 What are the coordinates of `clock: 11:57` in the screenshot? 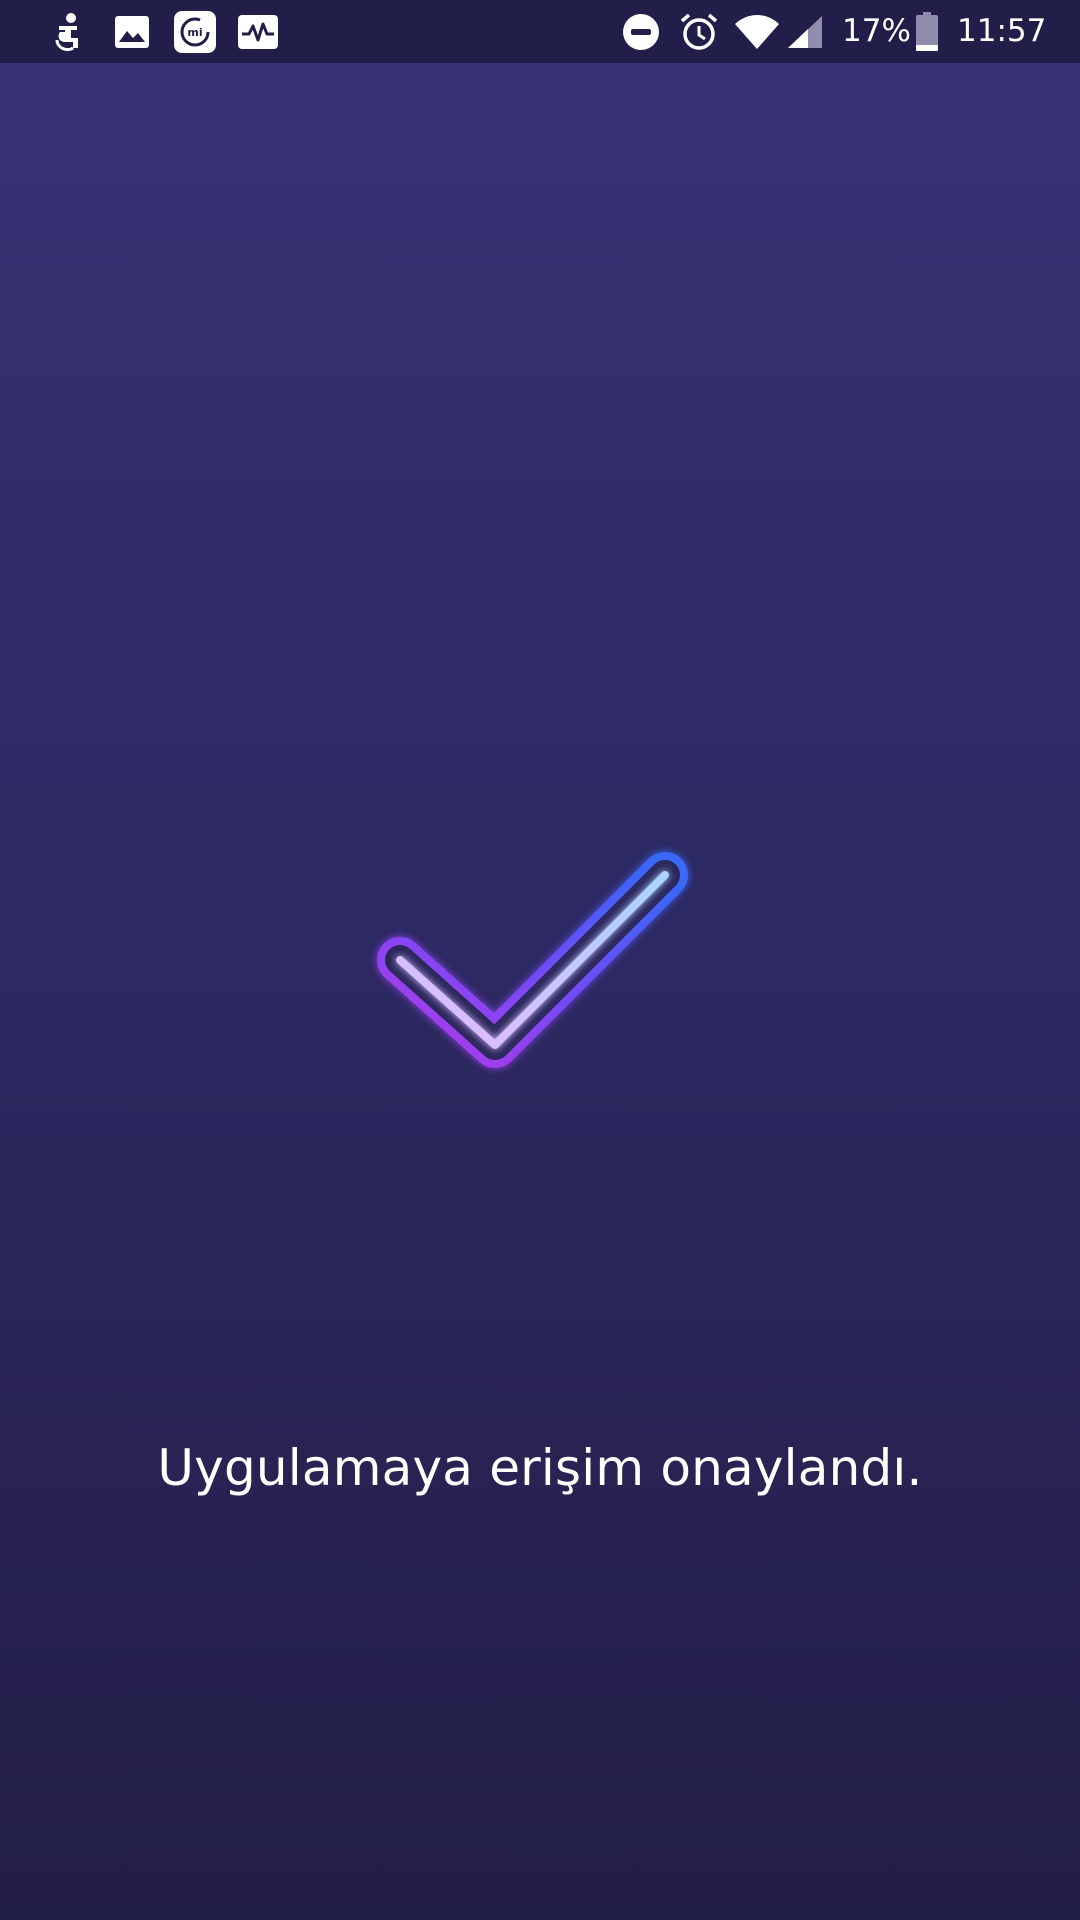 It's located at (1002, 31).